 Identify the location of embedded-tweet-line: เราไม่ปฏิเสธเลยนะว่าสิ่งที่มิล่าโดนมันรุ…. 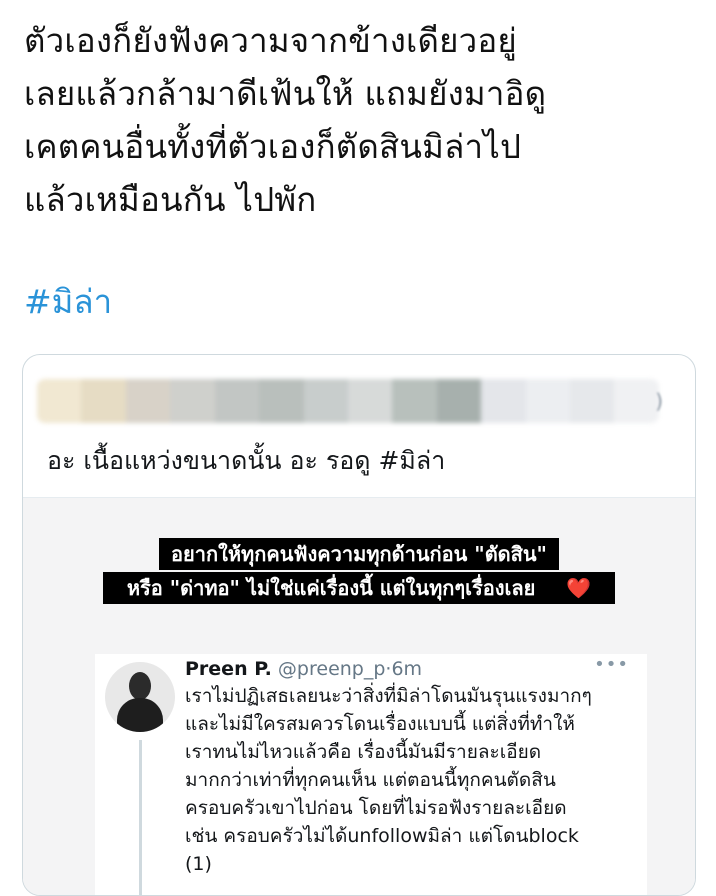
(388, 696).